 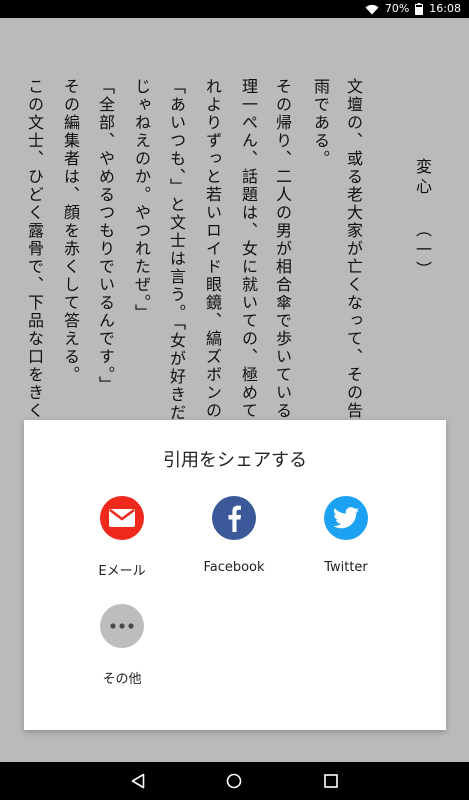 I want to click on navigation-bar, so click(x=234, y=781).